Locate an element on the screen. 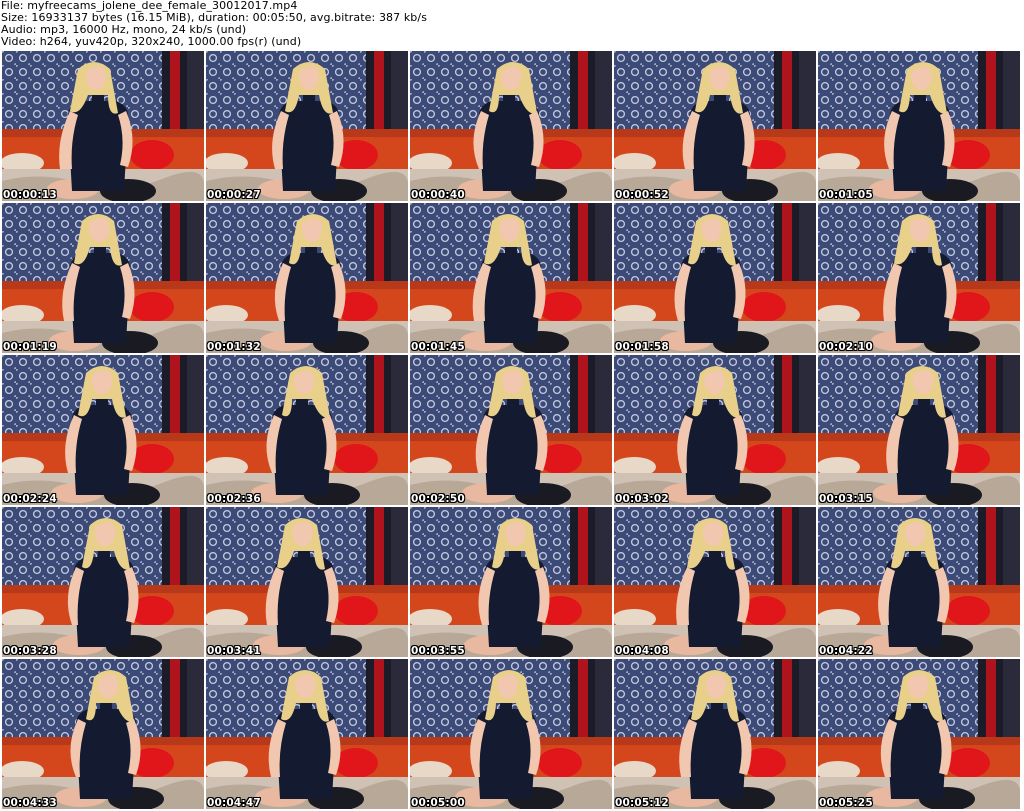 This screenshot has width=1024, height=811. video-thumbnail: 00:05:25 is located at coordinates (919, 734).